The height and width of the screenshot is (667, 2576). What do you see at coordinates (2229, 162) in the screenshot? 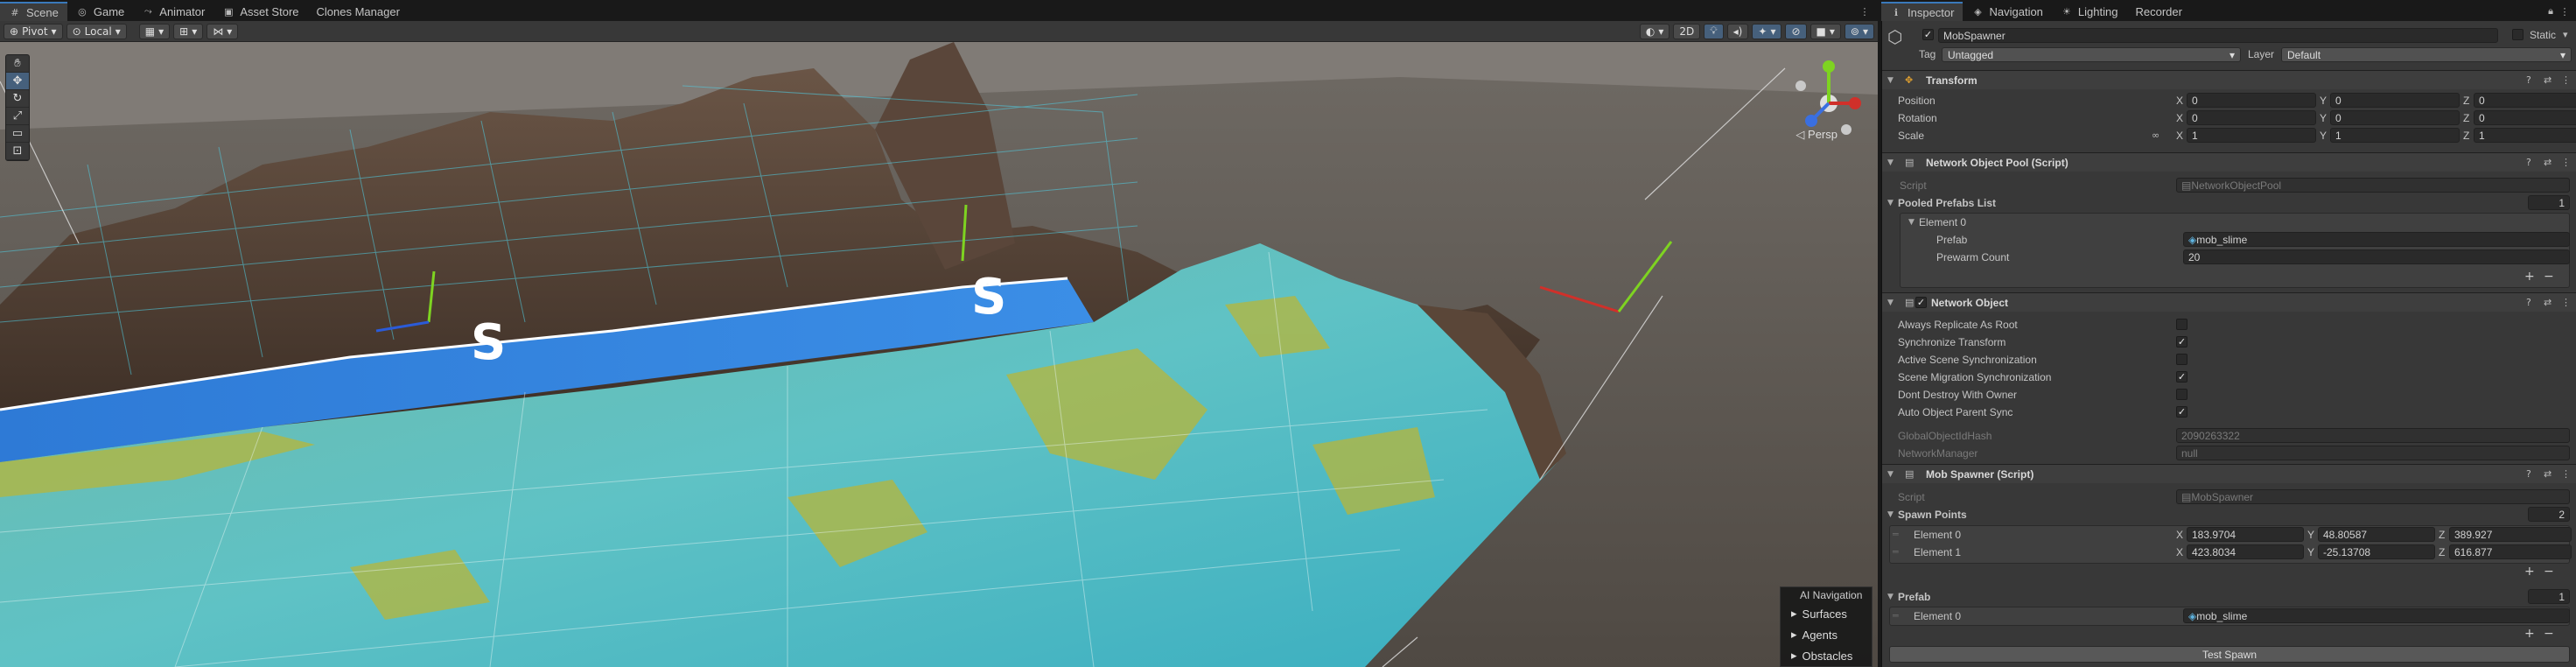
I see `network-object-pool-header: ▼ ▤ Network Object Pool (Script) ? ⇄ ⋮` at bounding box center [2229, 162].